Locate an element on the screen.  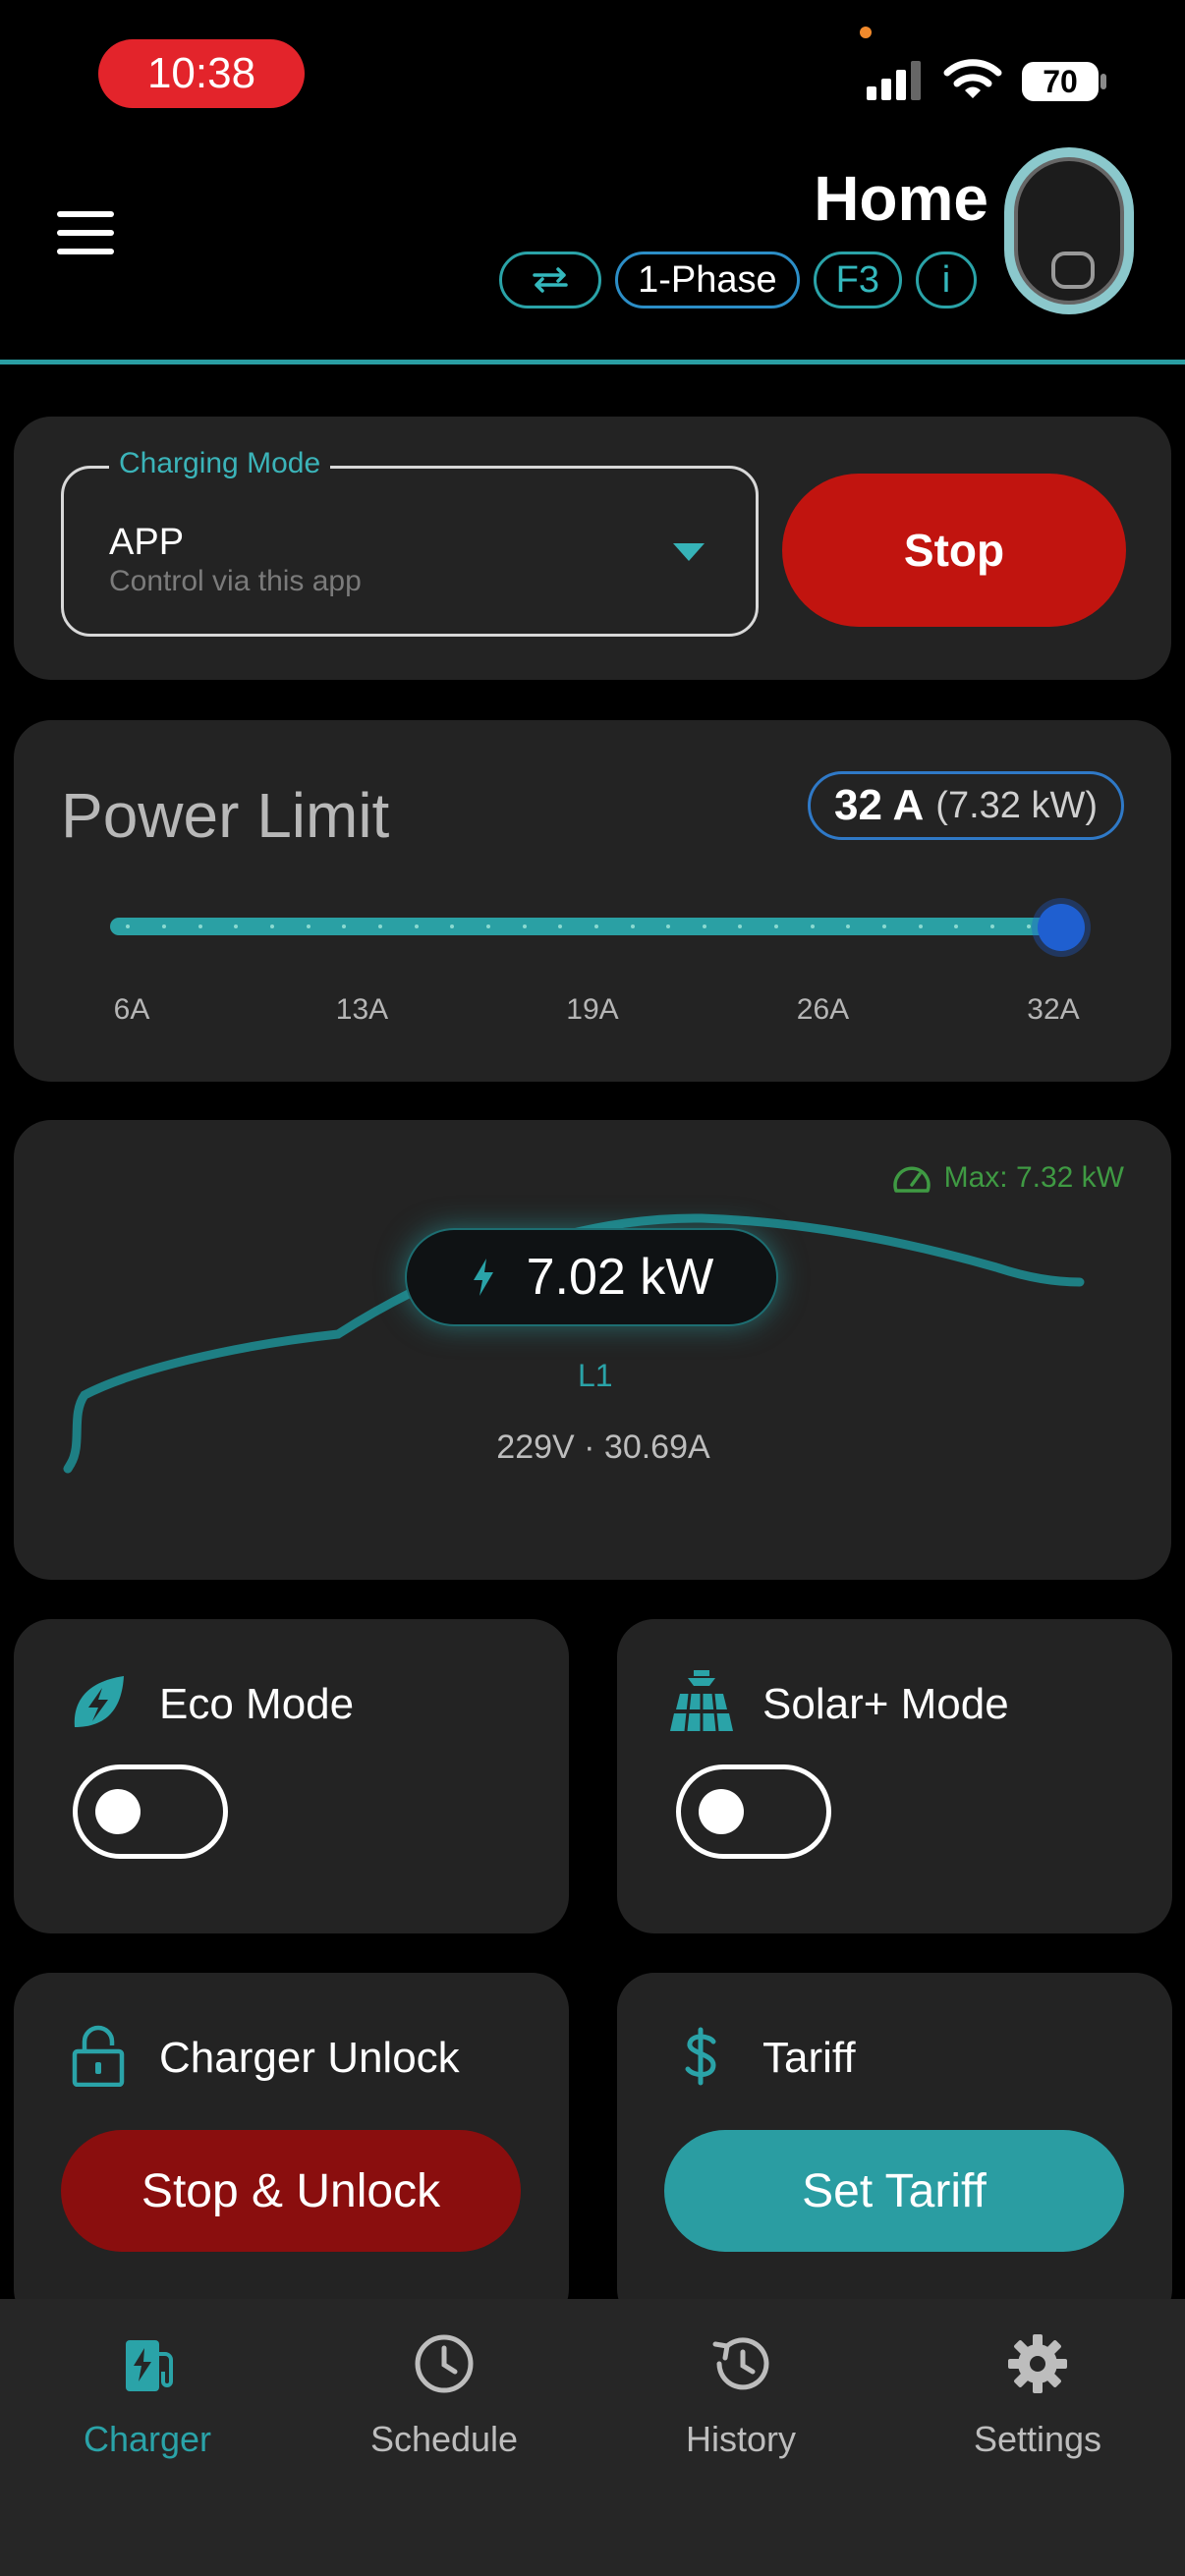
stop-button: Stop is located at coordinates (954, 550).